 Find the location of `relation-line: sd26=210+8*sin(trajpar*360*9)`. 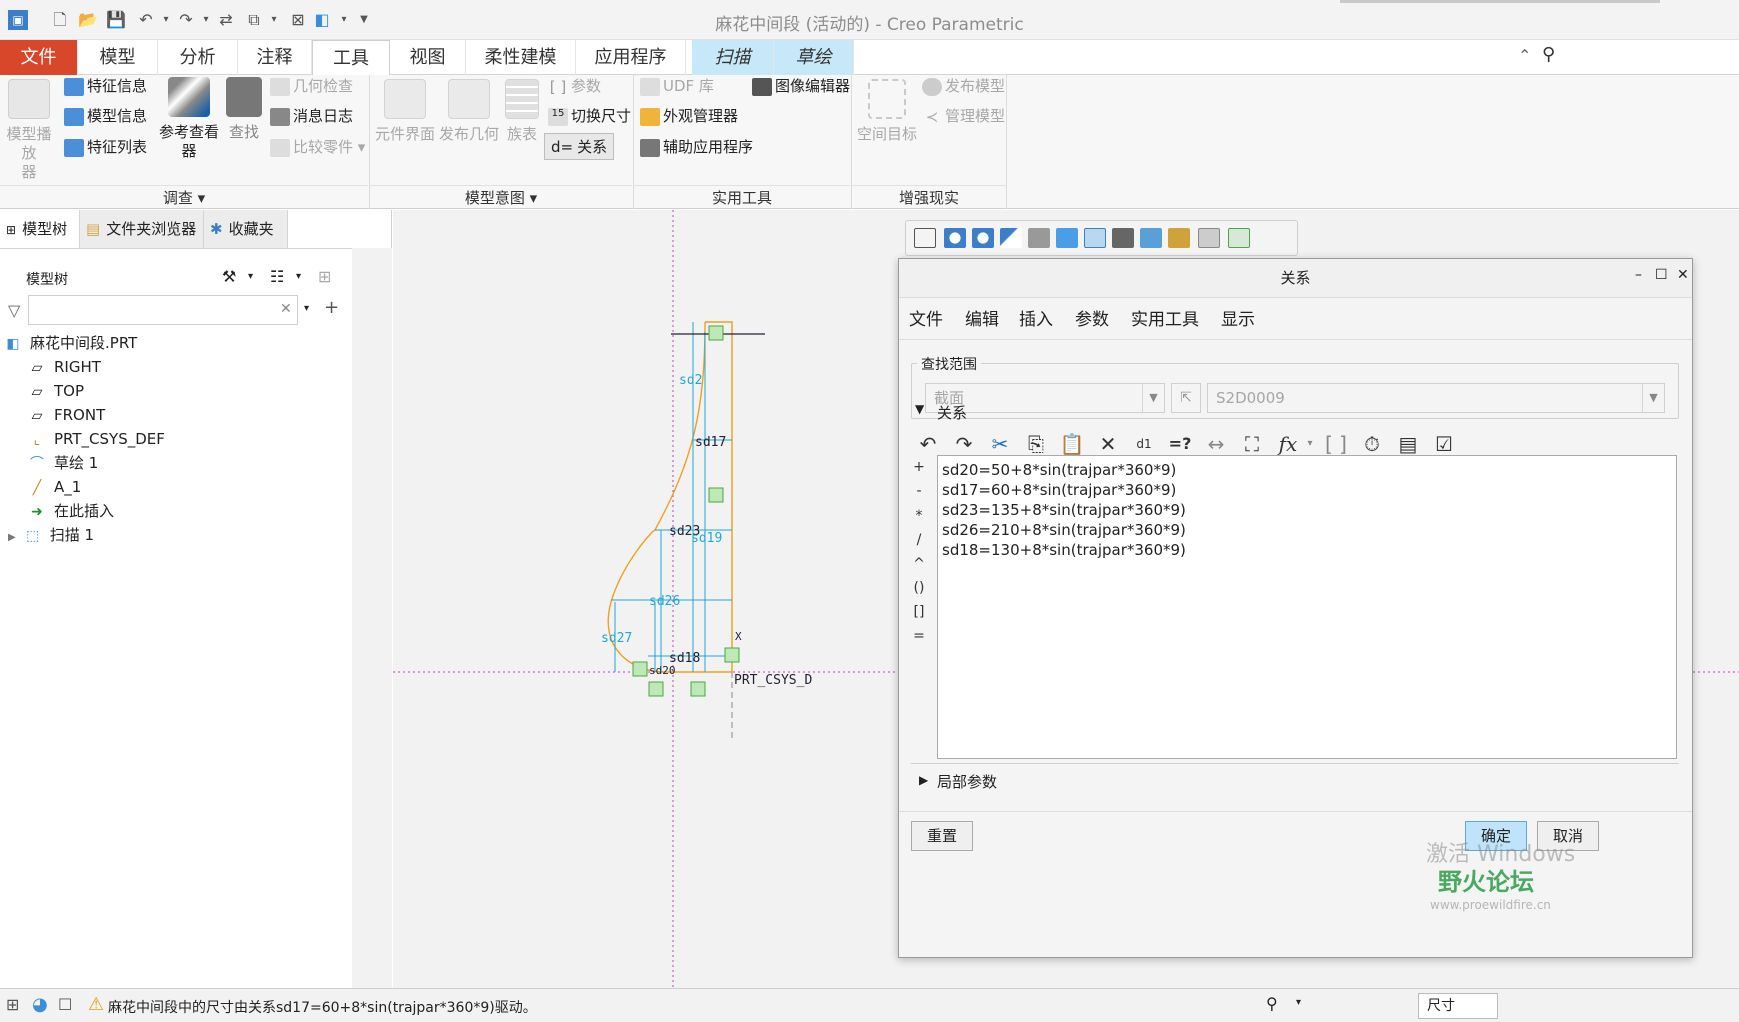

relation-line: sd26=210+8*sin(trajpar*360*9) is located at coordinates (1307, 530).